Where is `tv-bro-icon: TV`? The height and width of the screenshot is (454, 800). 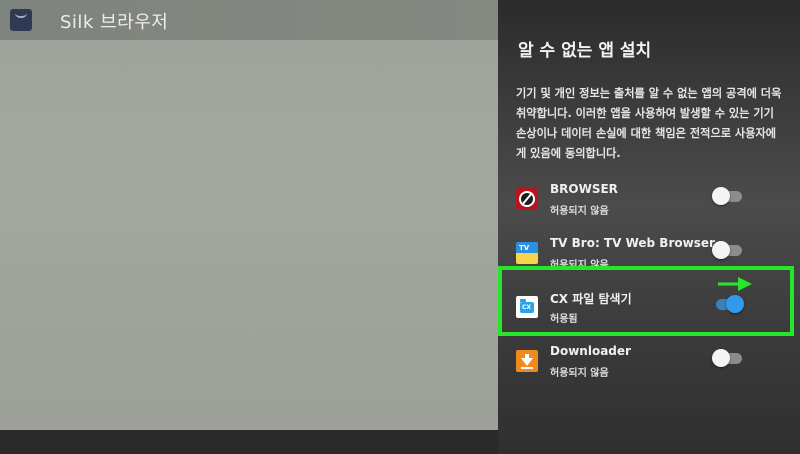 tv-bro-icon: TV is located at coordinates (527, 253).